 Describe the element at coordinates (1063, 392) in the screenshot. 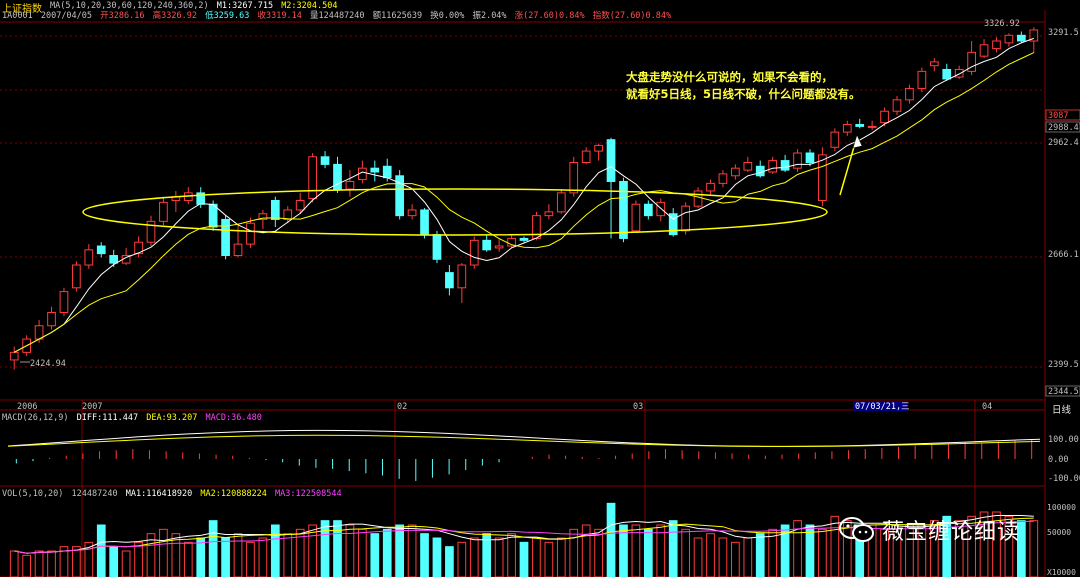

I see `price-axis-label: 2344.5` at that location.